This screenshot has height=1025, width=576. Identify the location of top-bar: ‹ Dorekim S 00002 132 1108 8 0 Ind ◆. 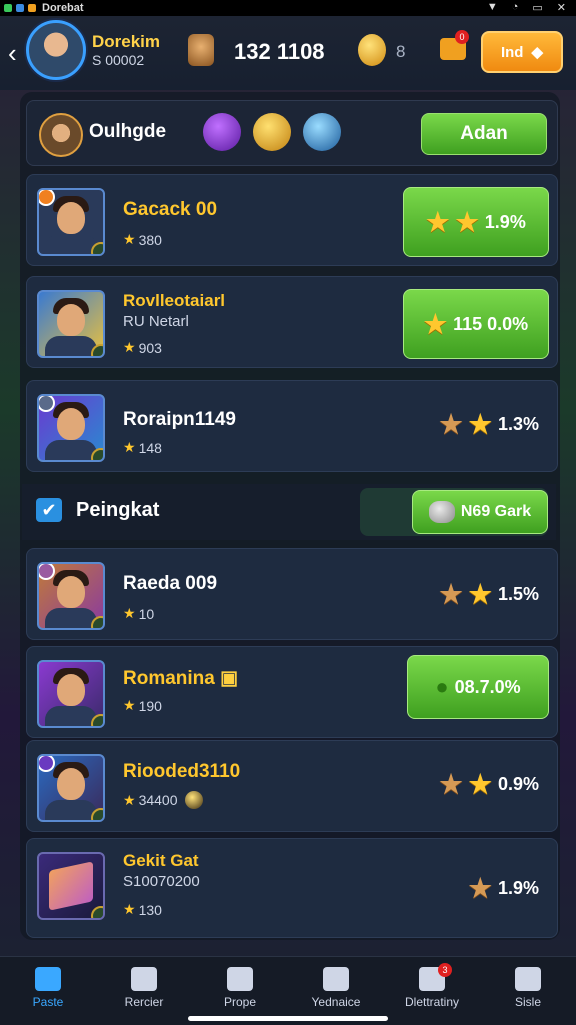
(288, 53).